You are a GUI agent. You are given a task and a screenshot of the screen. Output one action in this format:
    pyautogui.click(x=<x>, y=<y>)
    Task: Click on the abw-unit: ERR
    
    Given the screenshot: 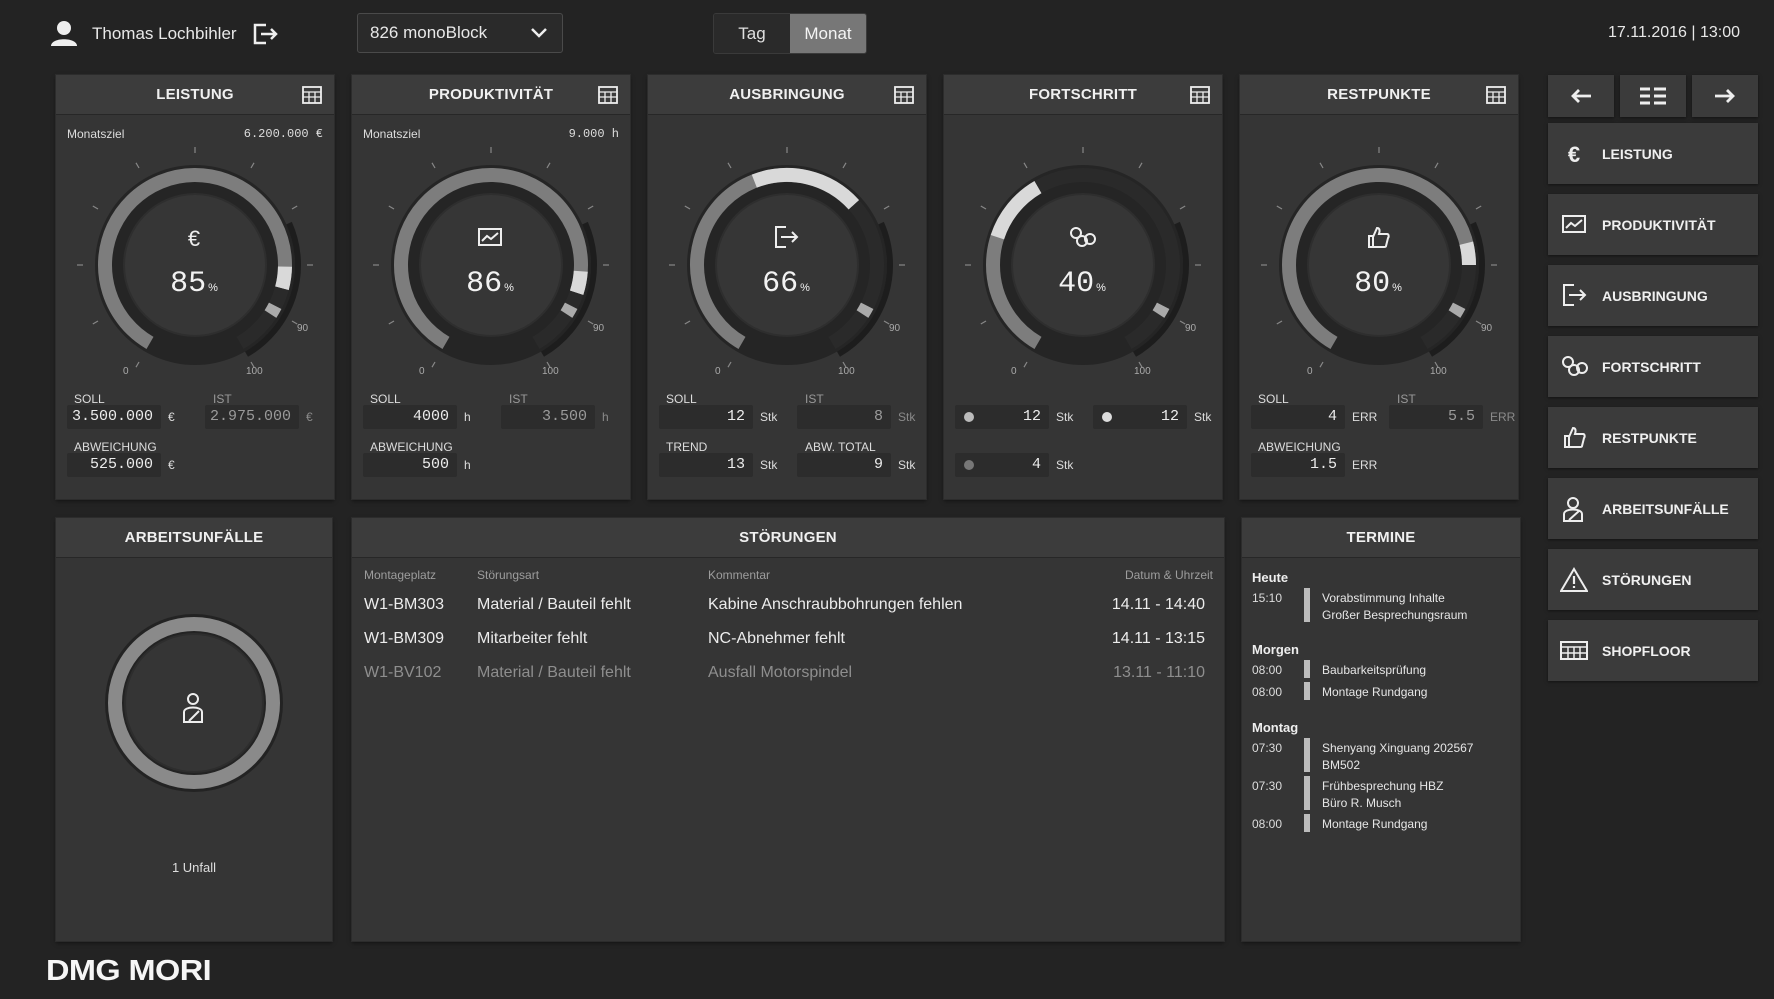 What is the action you would take?
    pyautogui.click(x=1365, y=465)
    